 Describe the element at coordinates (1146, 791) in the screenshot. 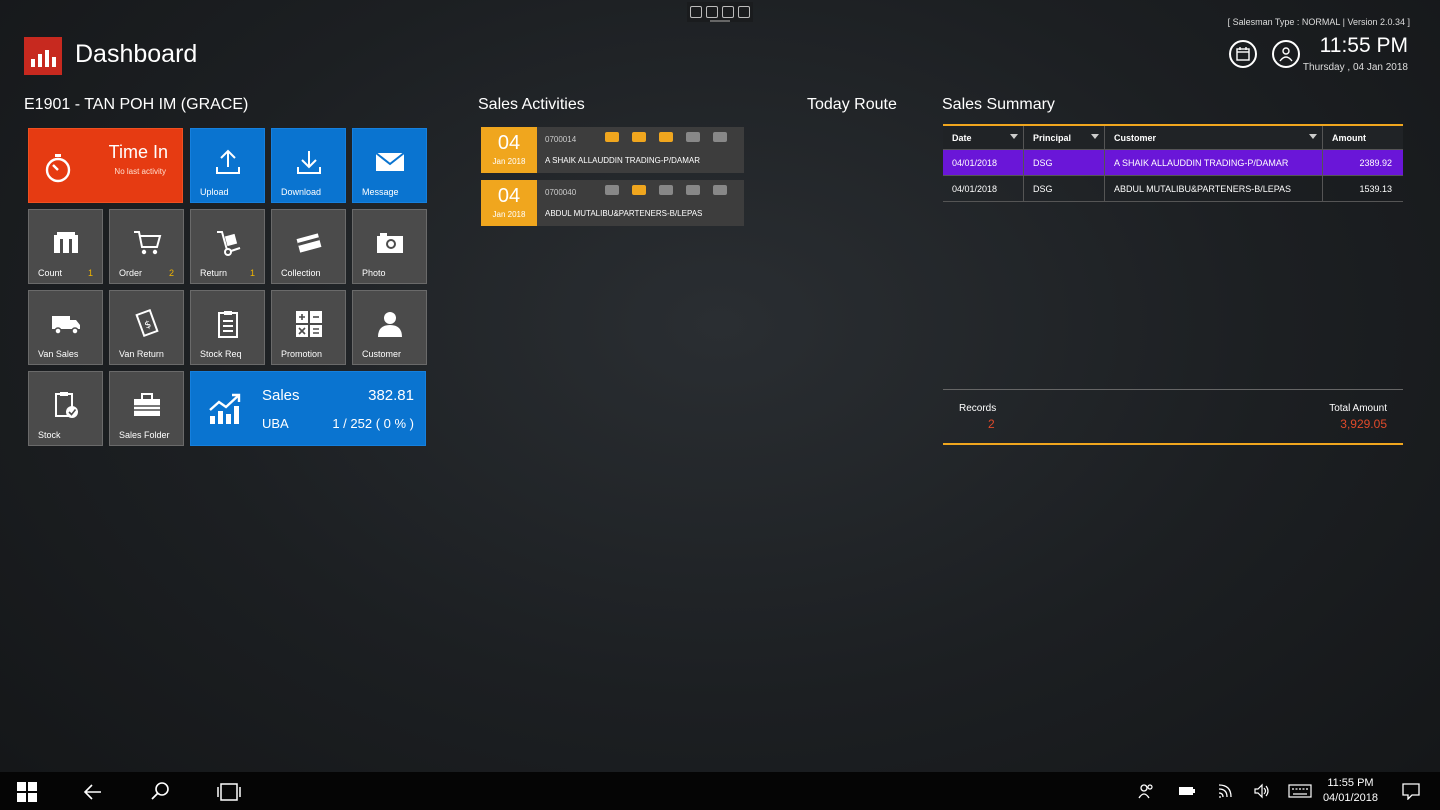

I see `people-icon` at that location.